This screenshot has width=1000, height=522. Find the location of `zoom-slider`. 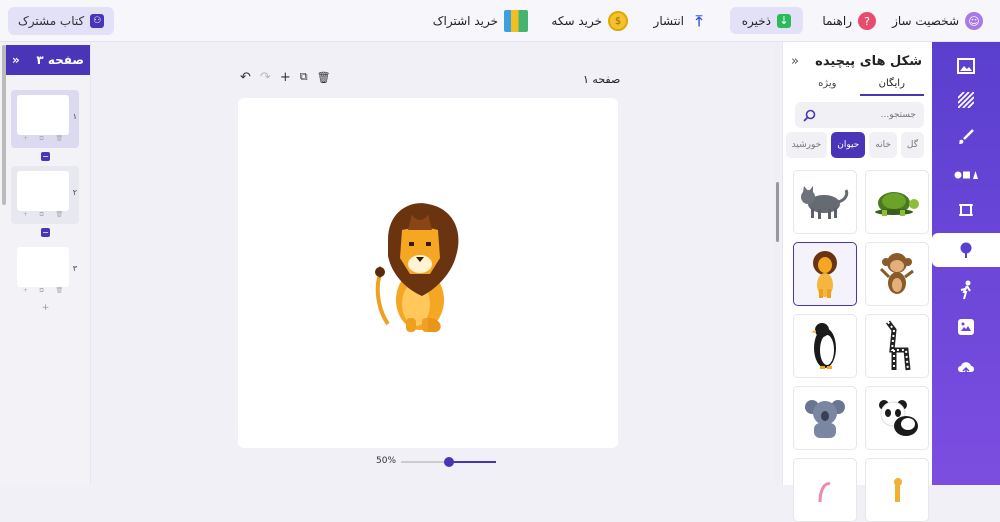

zoom-slider is located at coordinates (448, 462).